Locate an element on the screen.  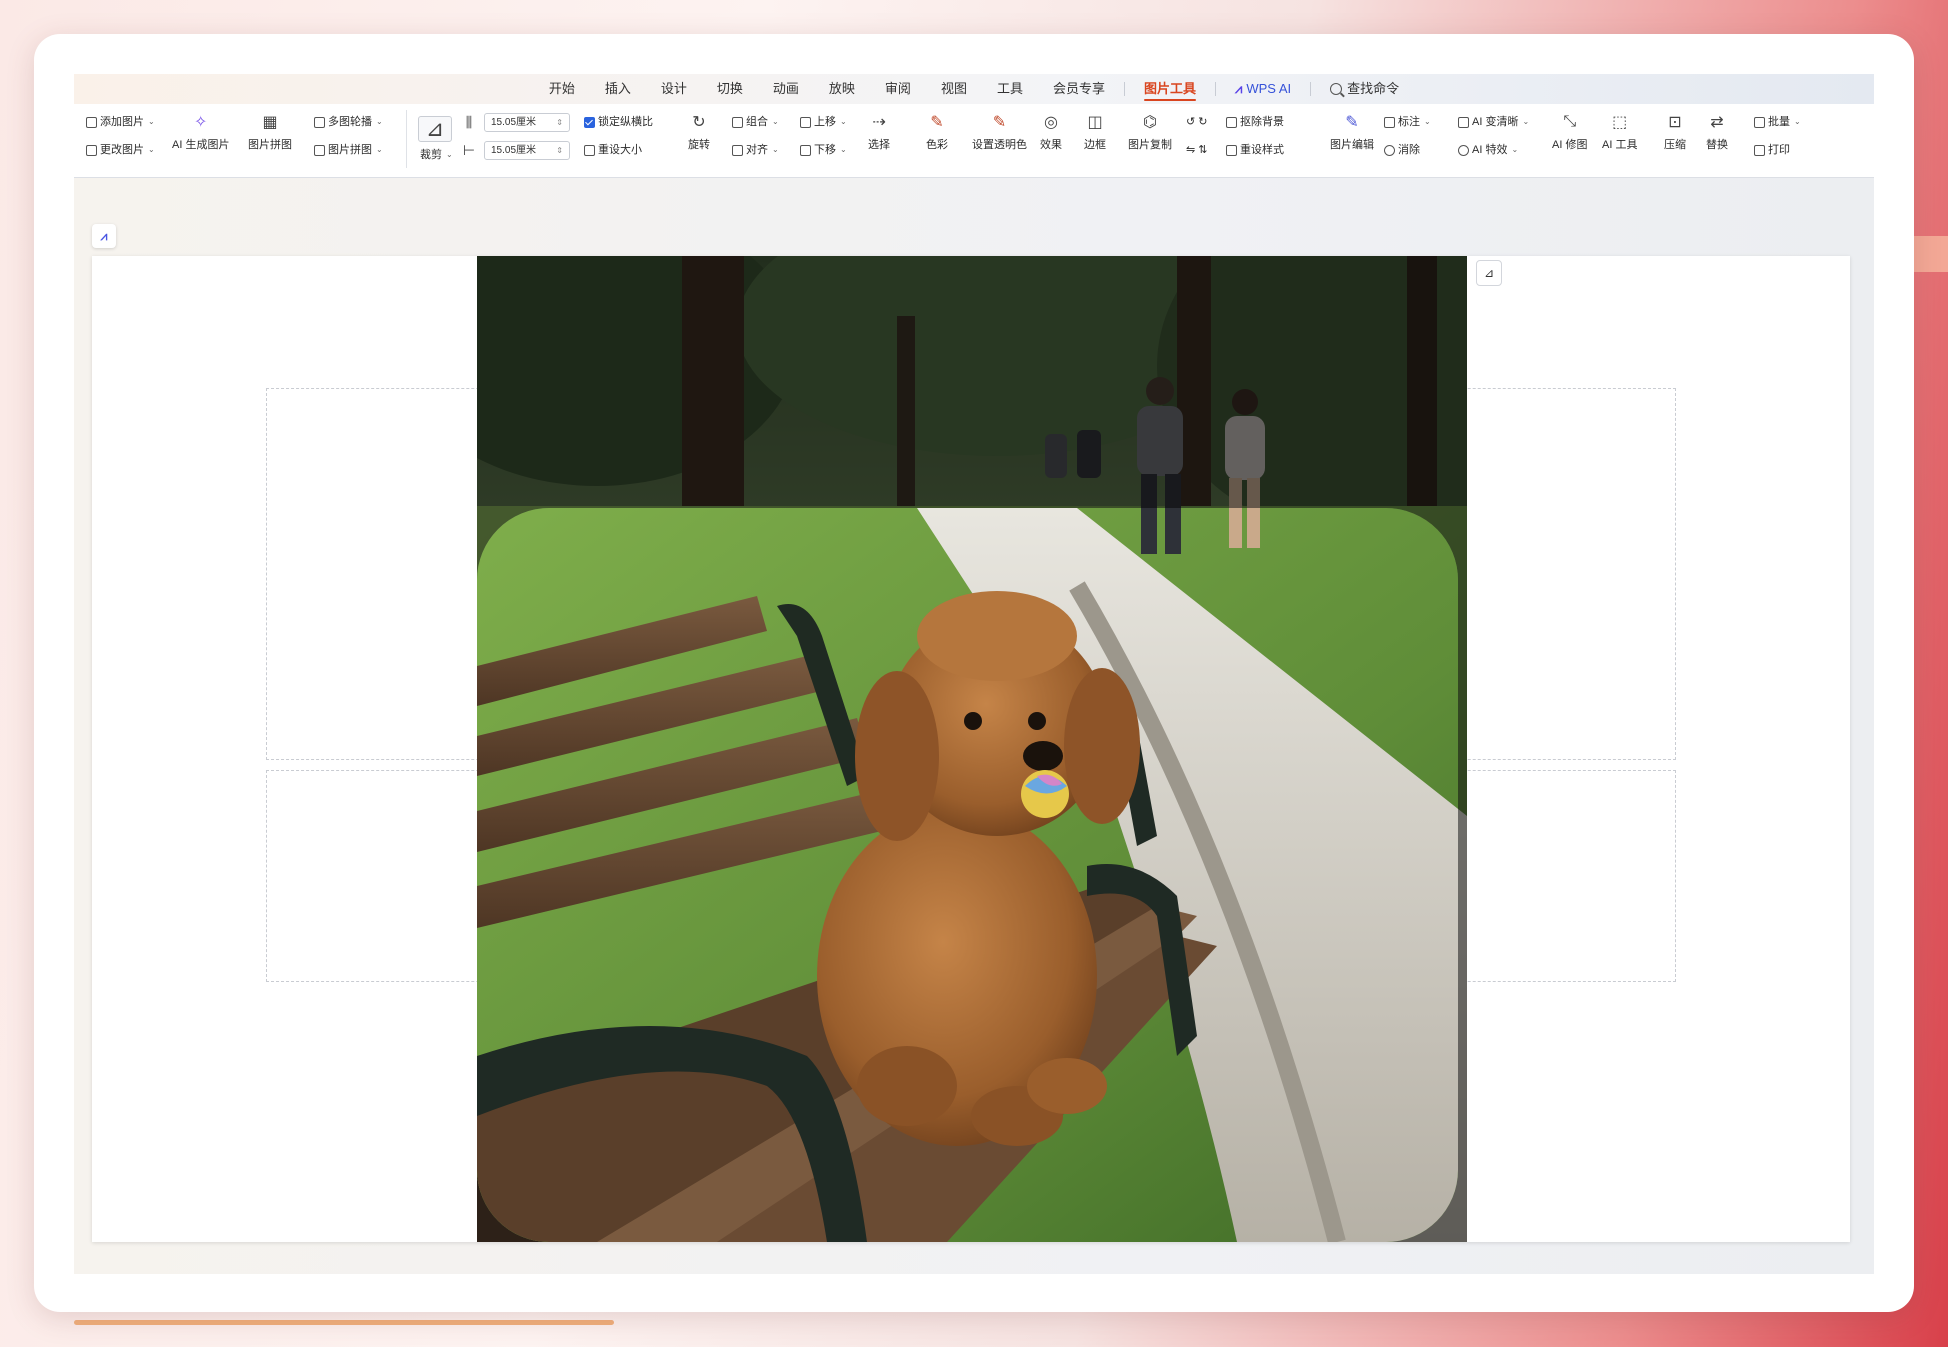
combine-icon is located at coordinates (737, 122).